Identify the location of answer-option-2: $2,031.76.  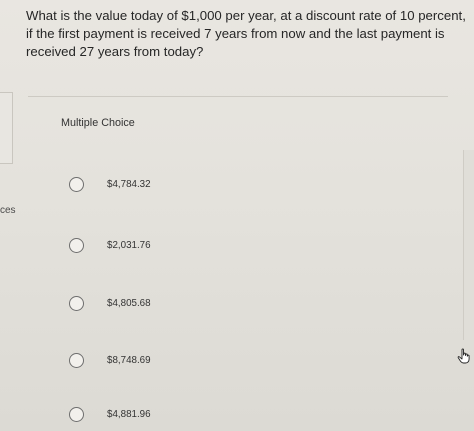
(110, 245).